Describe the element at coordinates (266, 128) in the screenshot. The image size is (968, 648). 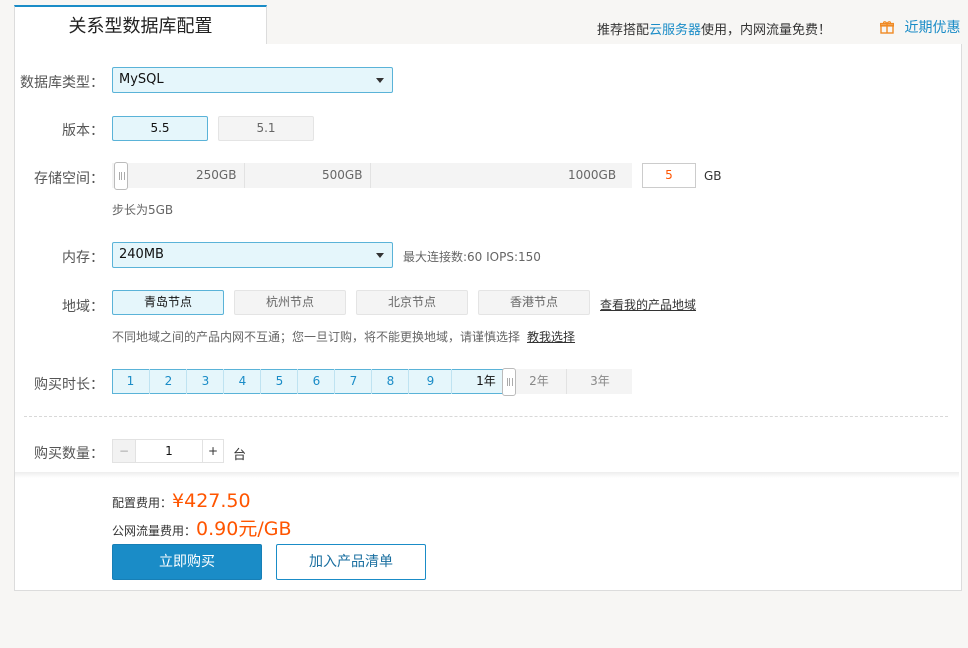
I see `version-option-5-1: 5.1` at that location.